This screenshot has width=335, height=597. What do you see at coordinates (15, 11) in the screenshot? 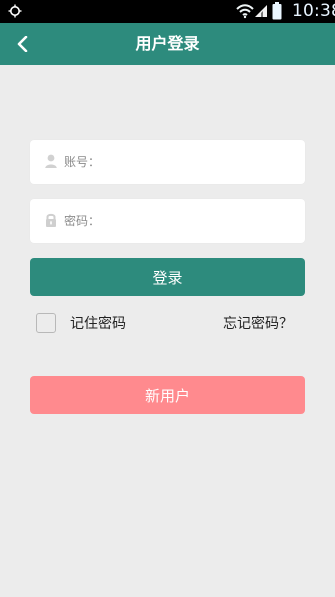
I see `status-icon` at bounding box center [15, 11].